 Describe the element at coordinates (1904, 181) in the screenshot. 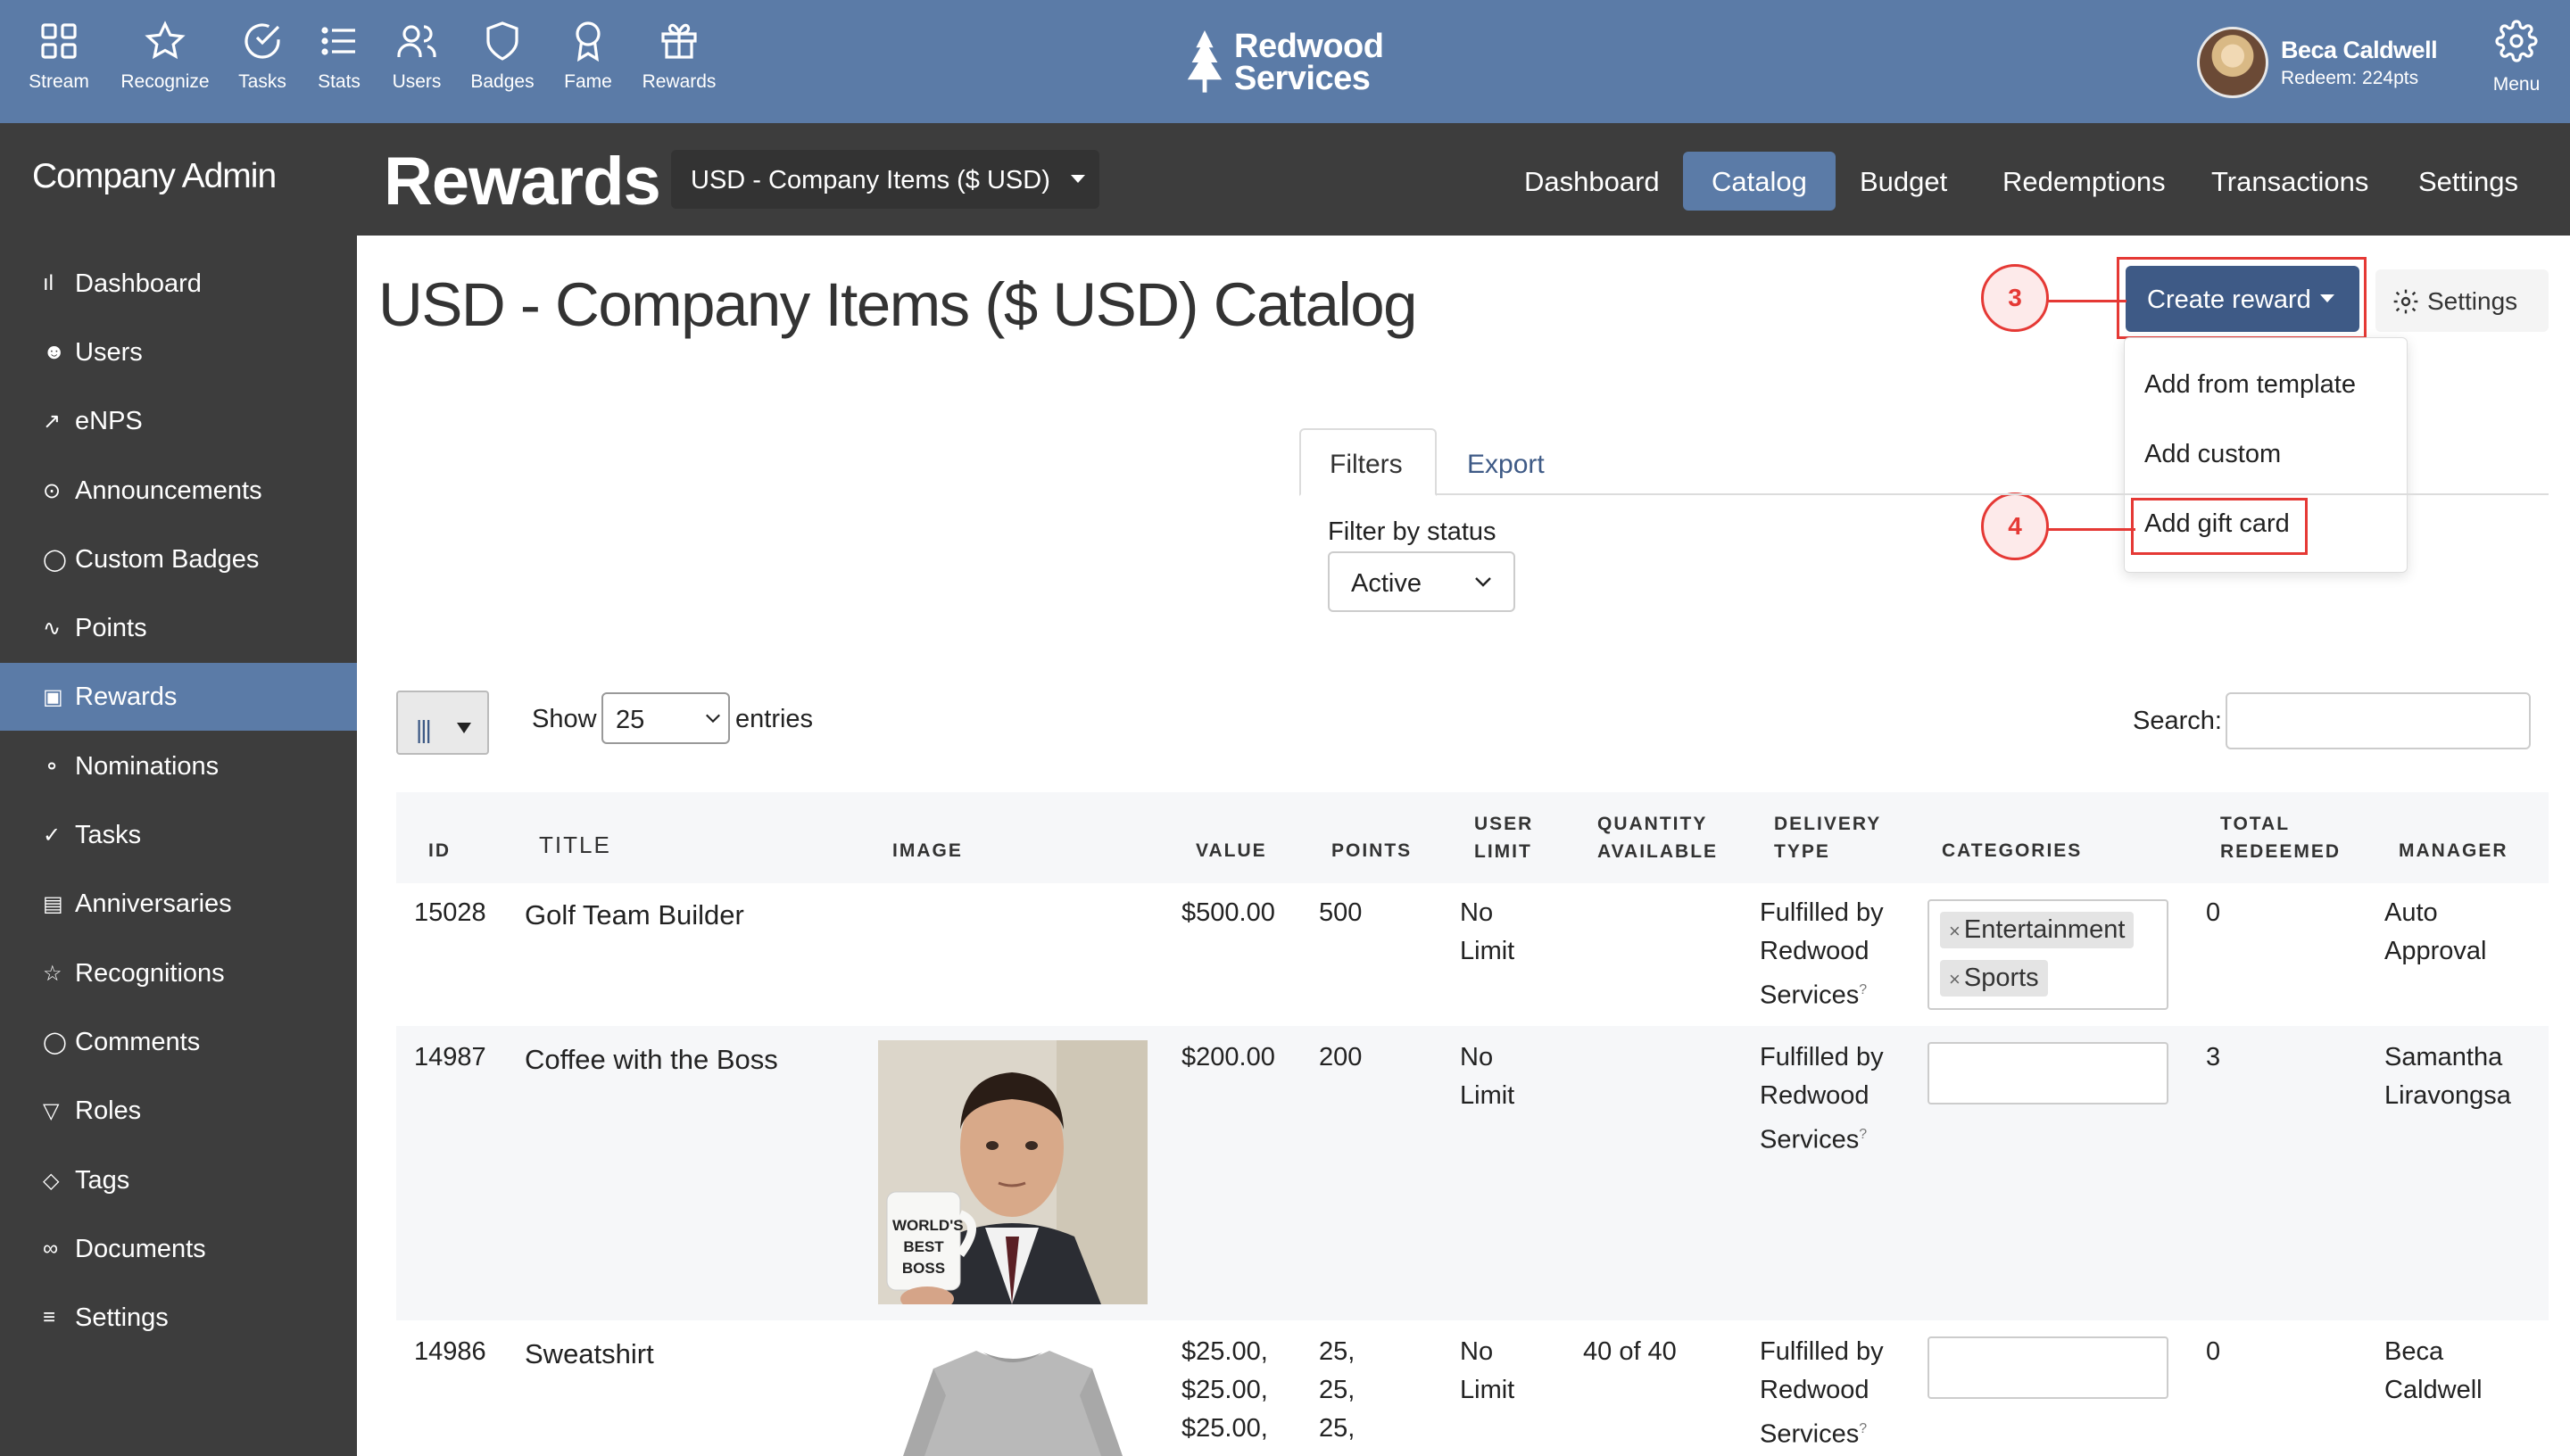

I see `tab-budget: Budget` at that location.